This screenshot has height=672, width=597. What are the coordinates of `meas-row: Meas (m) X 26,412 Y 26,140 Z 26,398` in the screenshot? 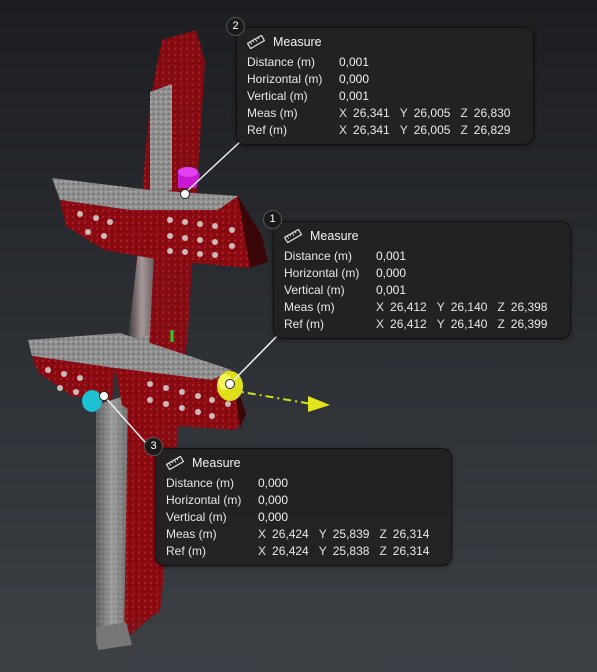 It's located at (422, 307).